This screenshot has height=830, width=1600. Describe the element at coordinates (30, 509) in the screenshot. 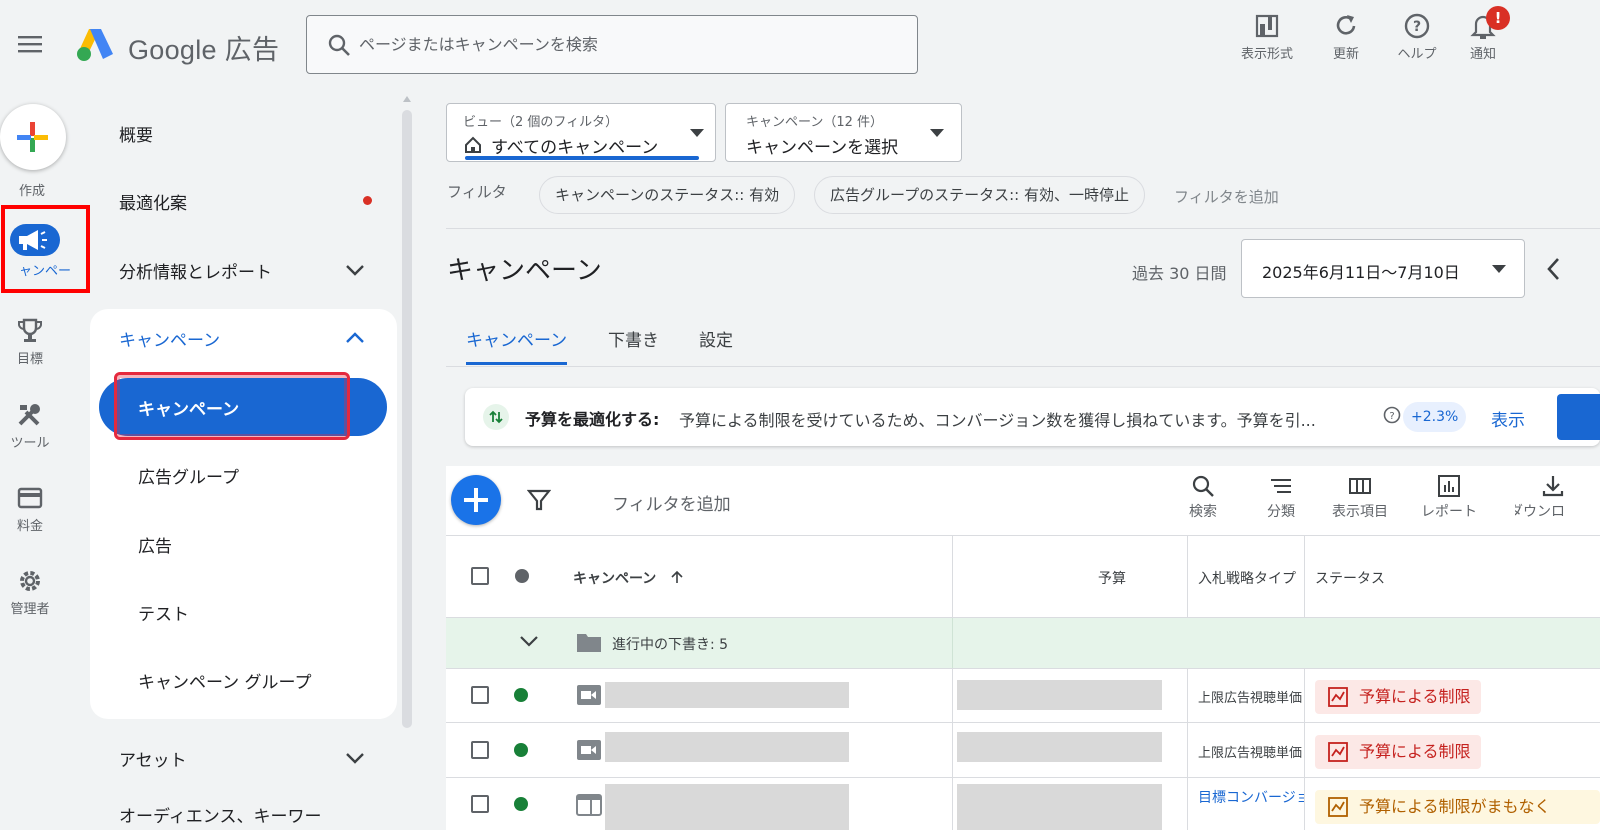

I see `billing-rail-button: 料金` at that location.